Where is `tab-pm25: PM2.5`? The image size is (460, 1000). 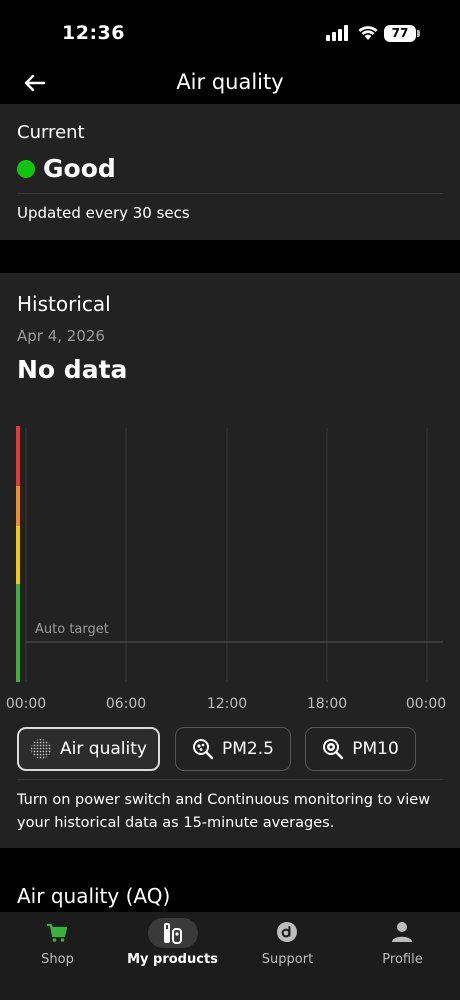 tab-pm25: PM2.5 is located at coordinates (233, 749).